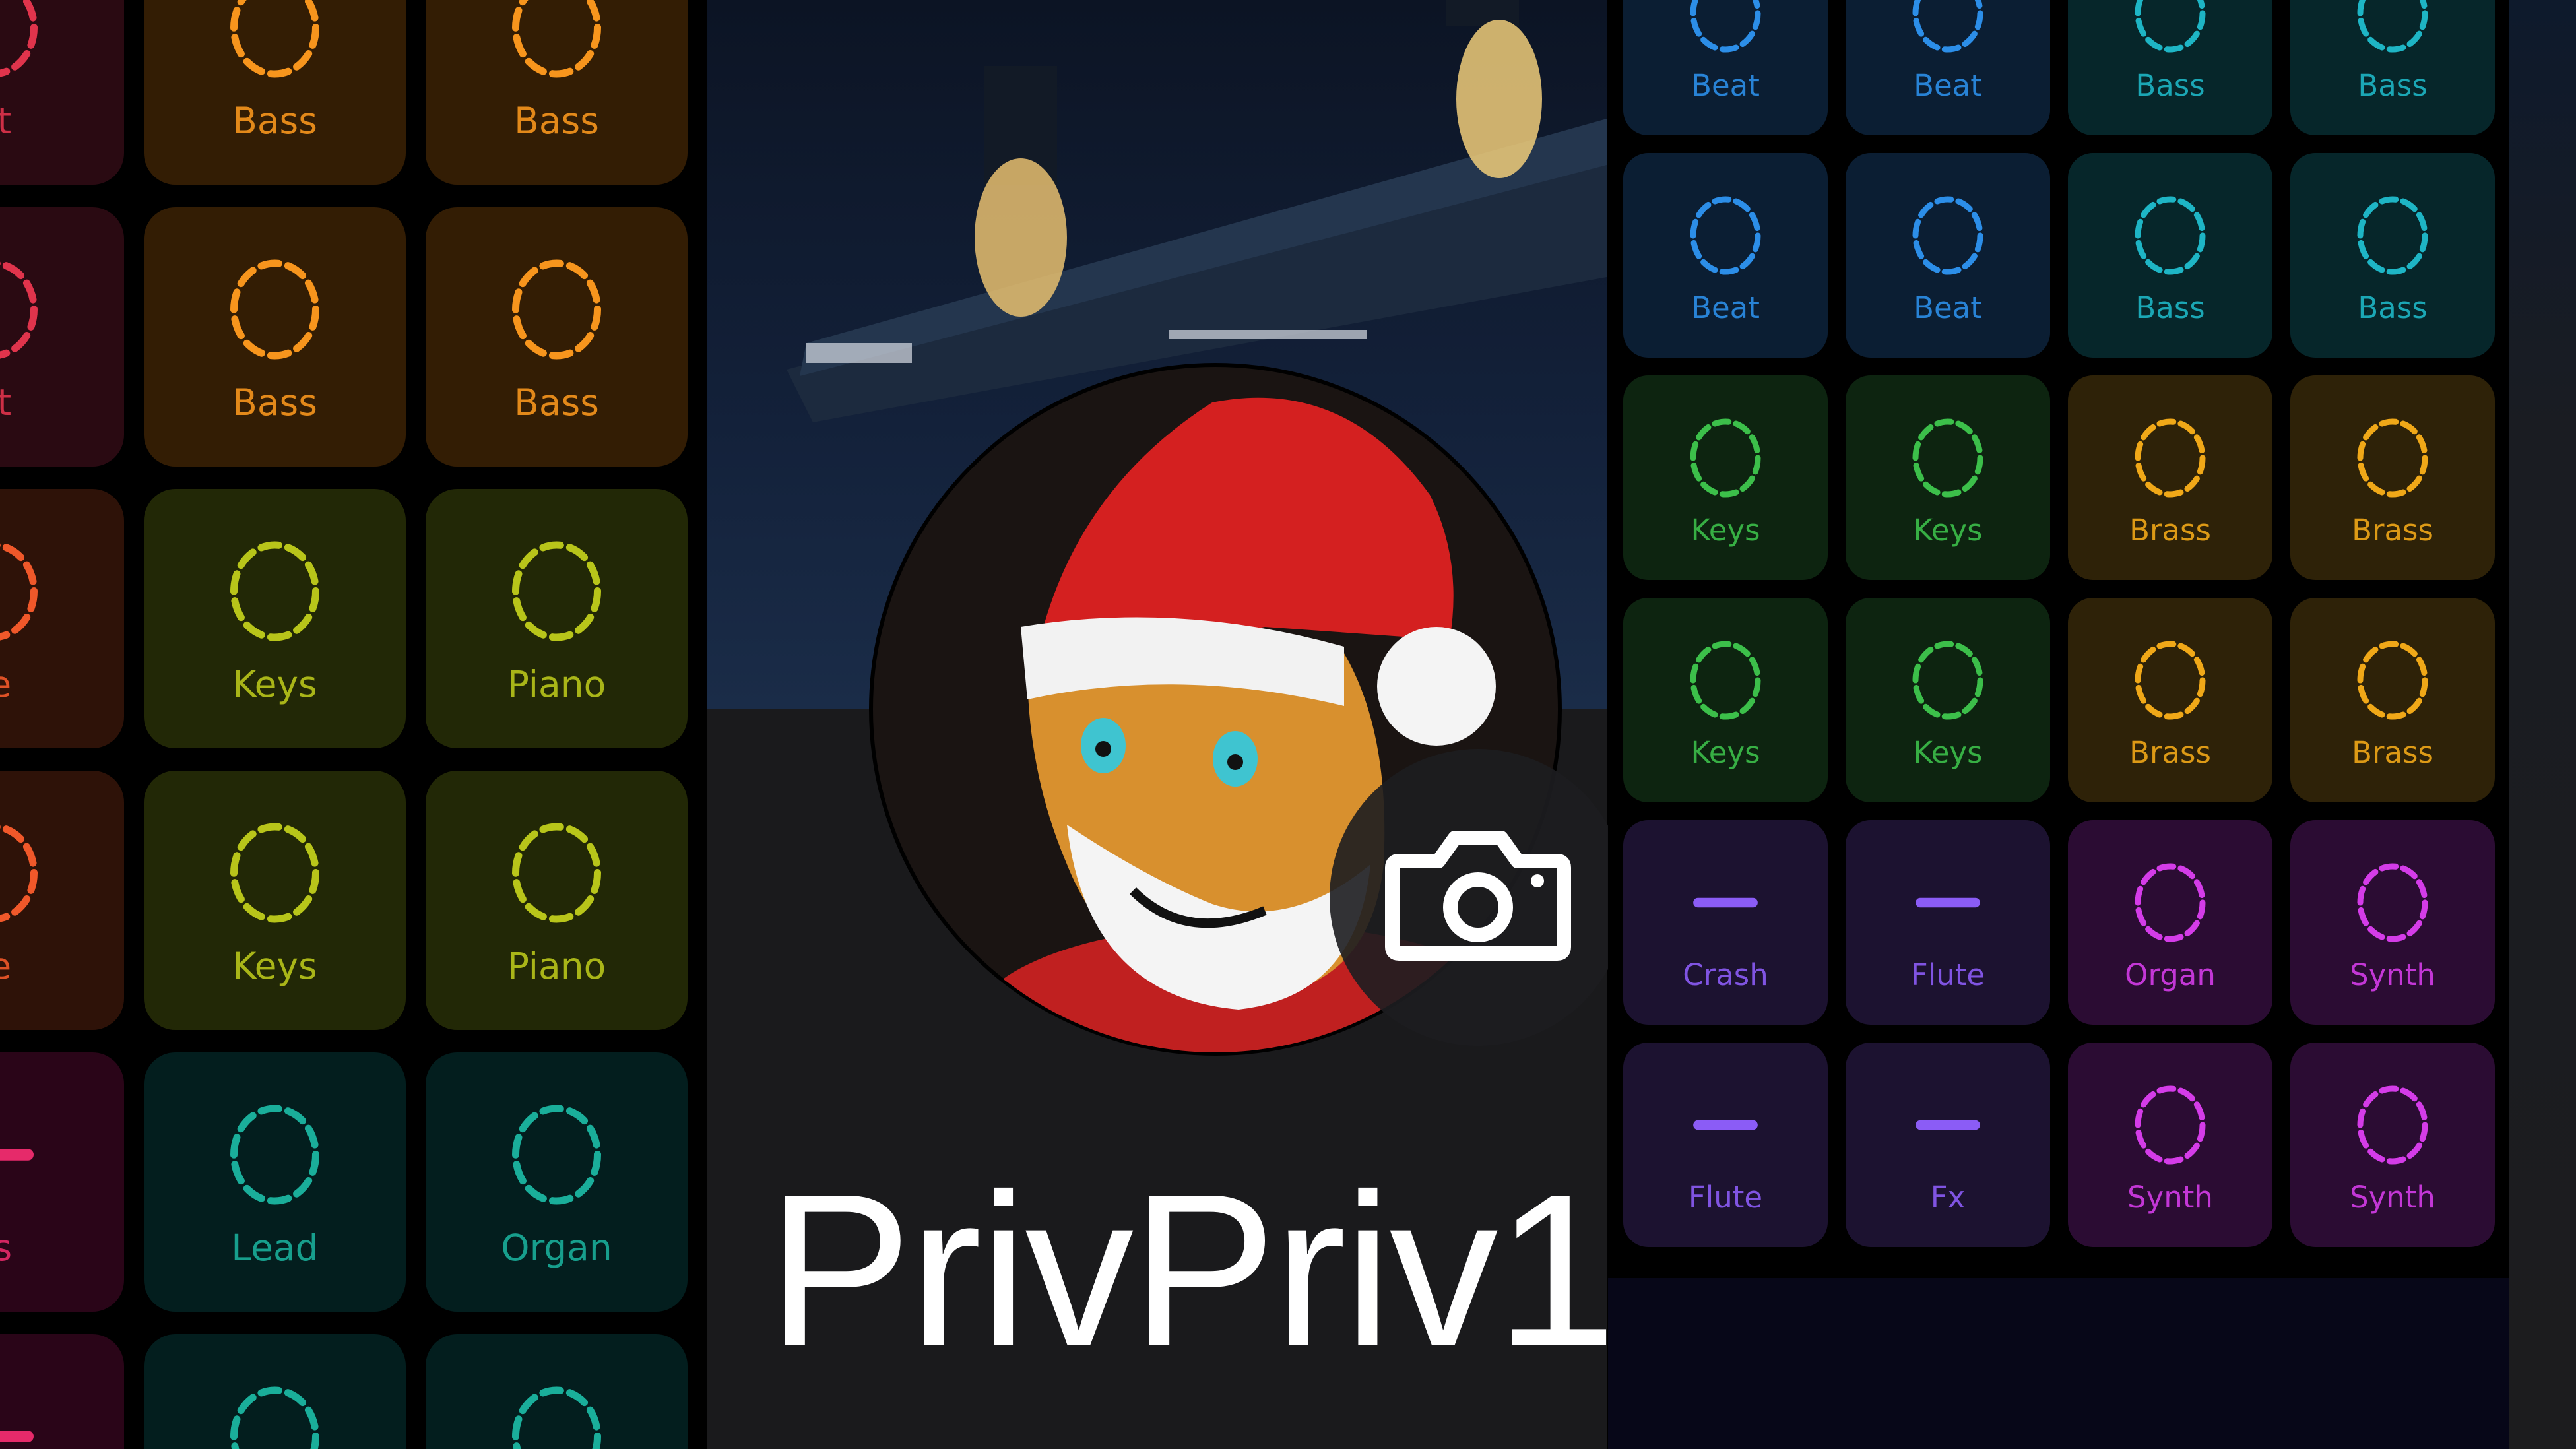 The width and height of the screenshot is (2576, 1449). What do you see at coordinates (62, 1182) in the screenshot?
I see `pad-tile: ss` at bounding box center [62, 1182].